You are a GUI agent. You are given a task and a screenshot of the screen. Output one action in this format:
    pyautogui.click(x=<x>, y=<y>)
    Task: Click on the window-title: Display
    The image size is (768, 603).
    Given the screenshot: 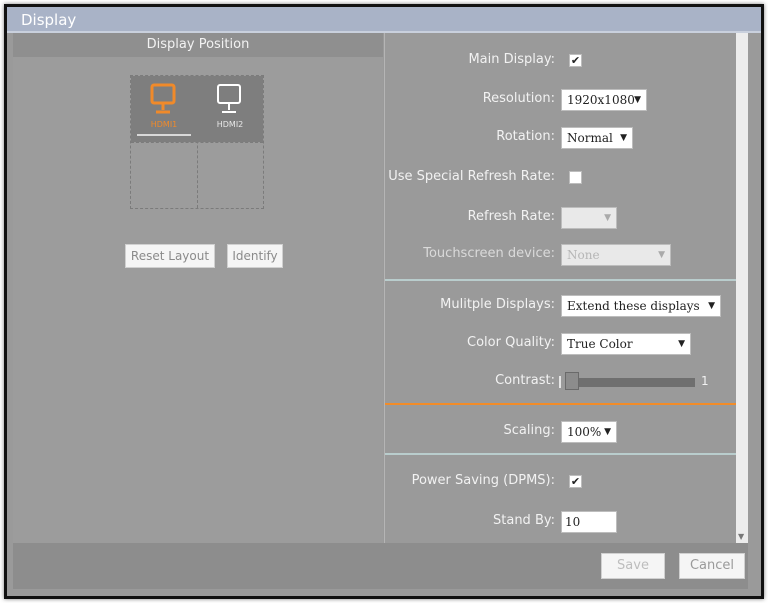 What is the action you would take?
    pyautogui.click(x=384, y=20)
    